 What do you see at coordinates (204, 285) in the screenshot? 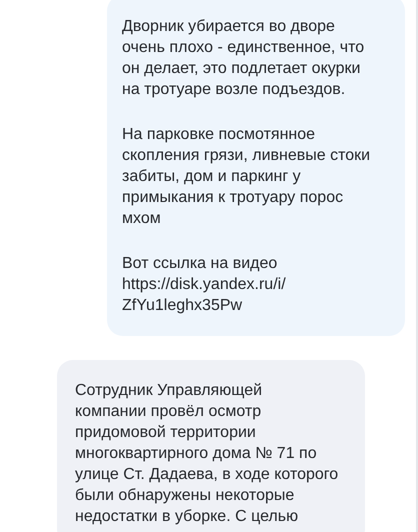
I see `message-paragraph: Вот ссылка на видео https://disk.yandex.ru/i/ ZfYu1leghx35Pw` at bounding box center [204, 285].